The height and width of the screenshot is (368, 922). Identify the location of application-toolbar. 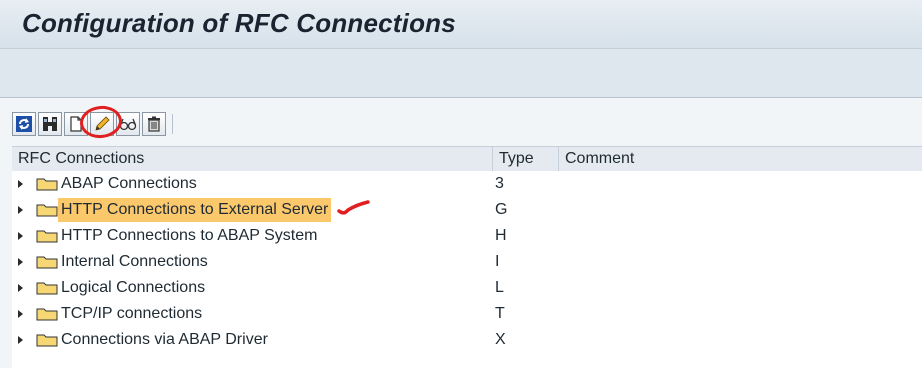
(461, 73).